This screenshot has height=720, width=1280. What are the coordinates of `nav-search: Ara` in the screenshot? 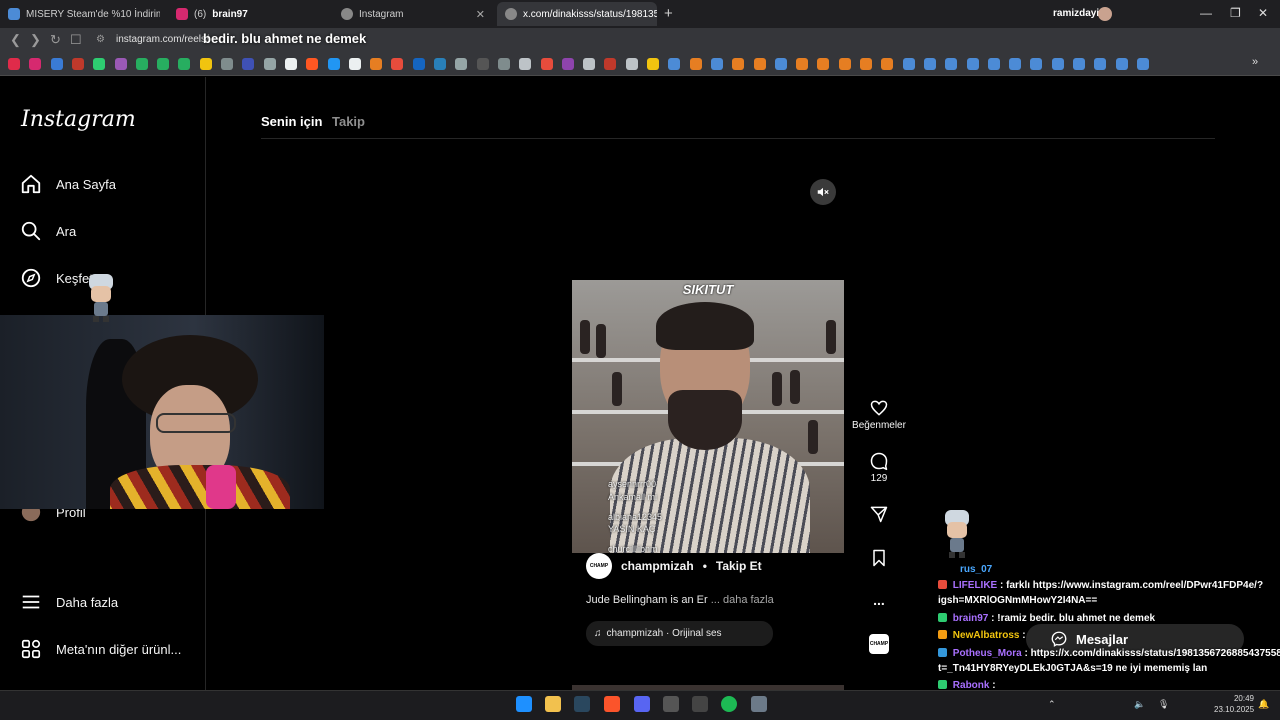 It's located at (48, 231).